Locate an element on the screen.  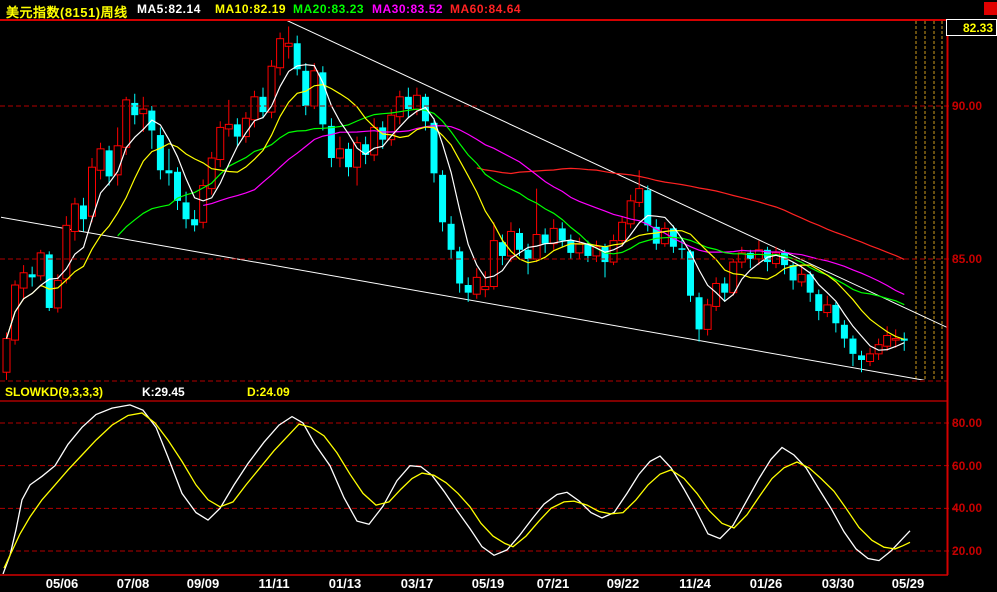
indicator-k-value: K:29.45 is located at coordinates (163, 392).